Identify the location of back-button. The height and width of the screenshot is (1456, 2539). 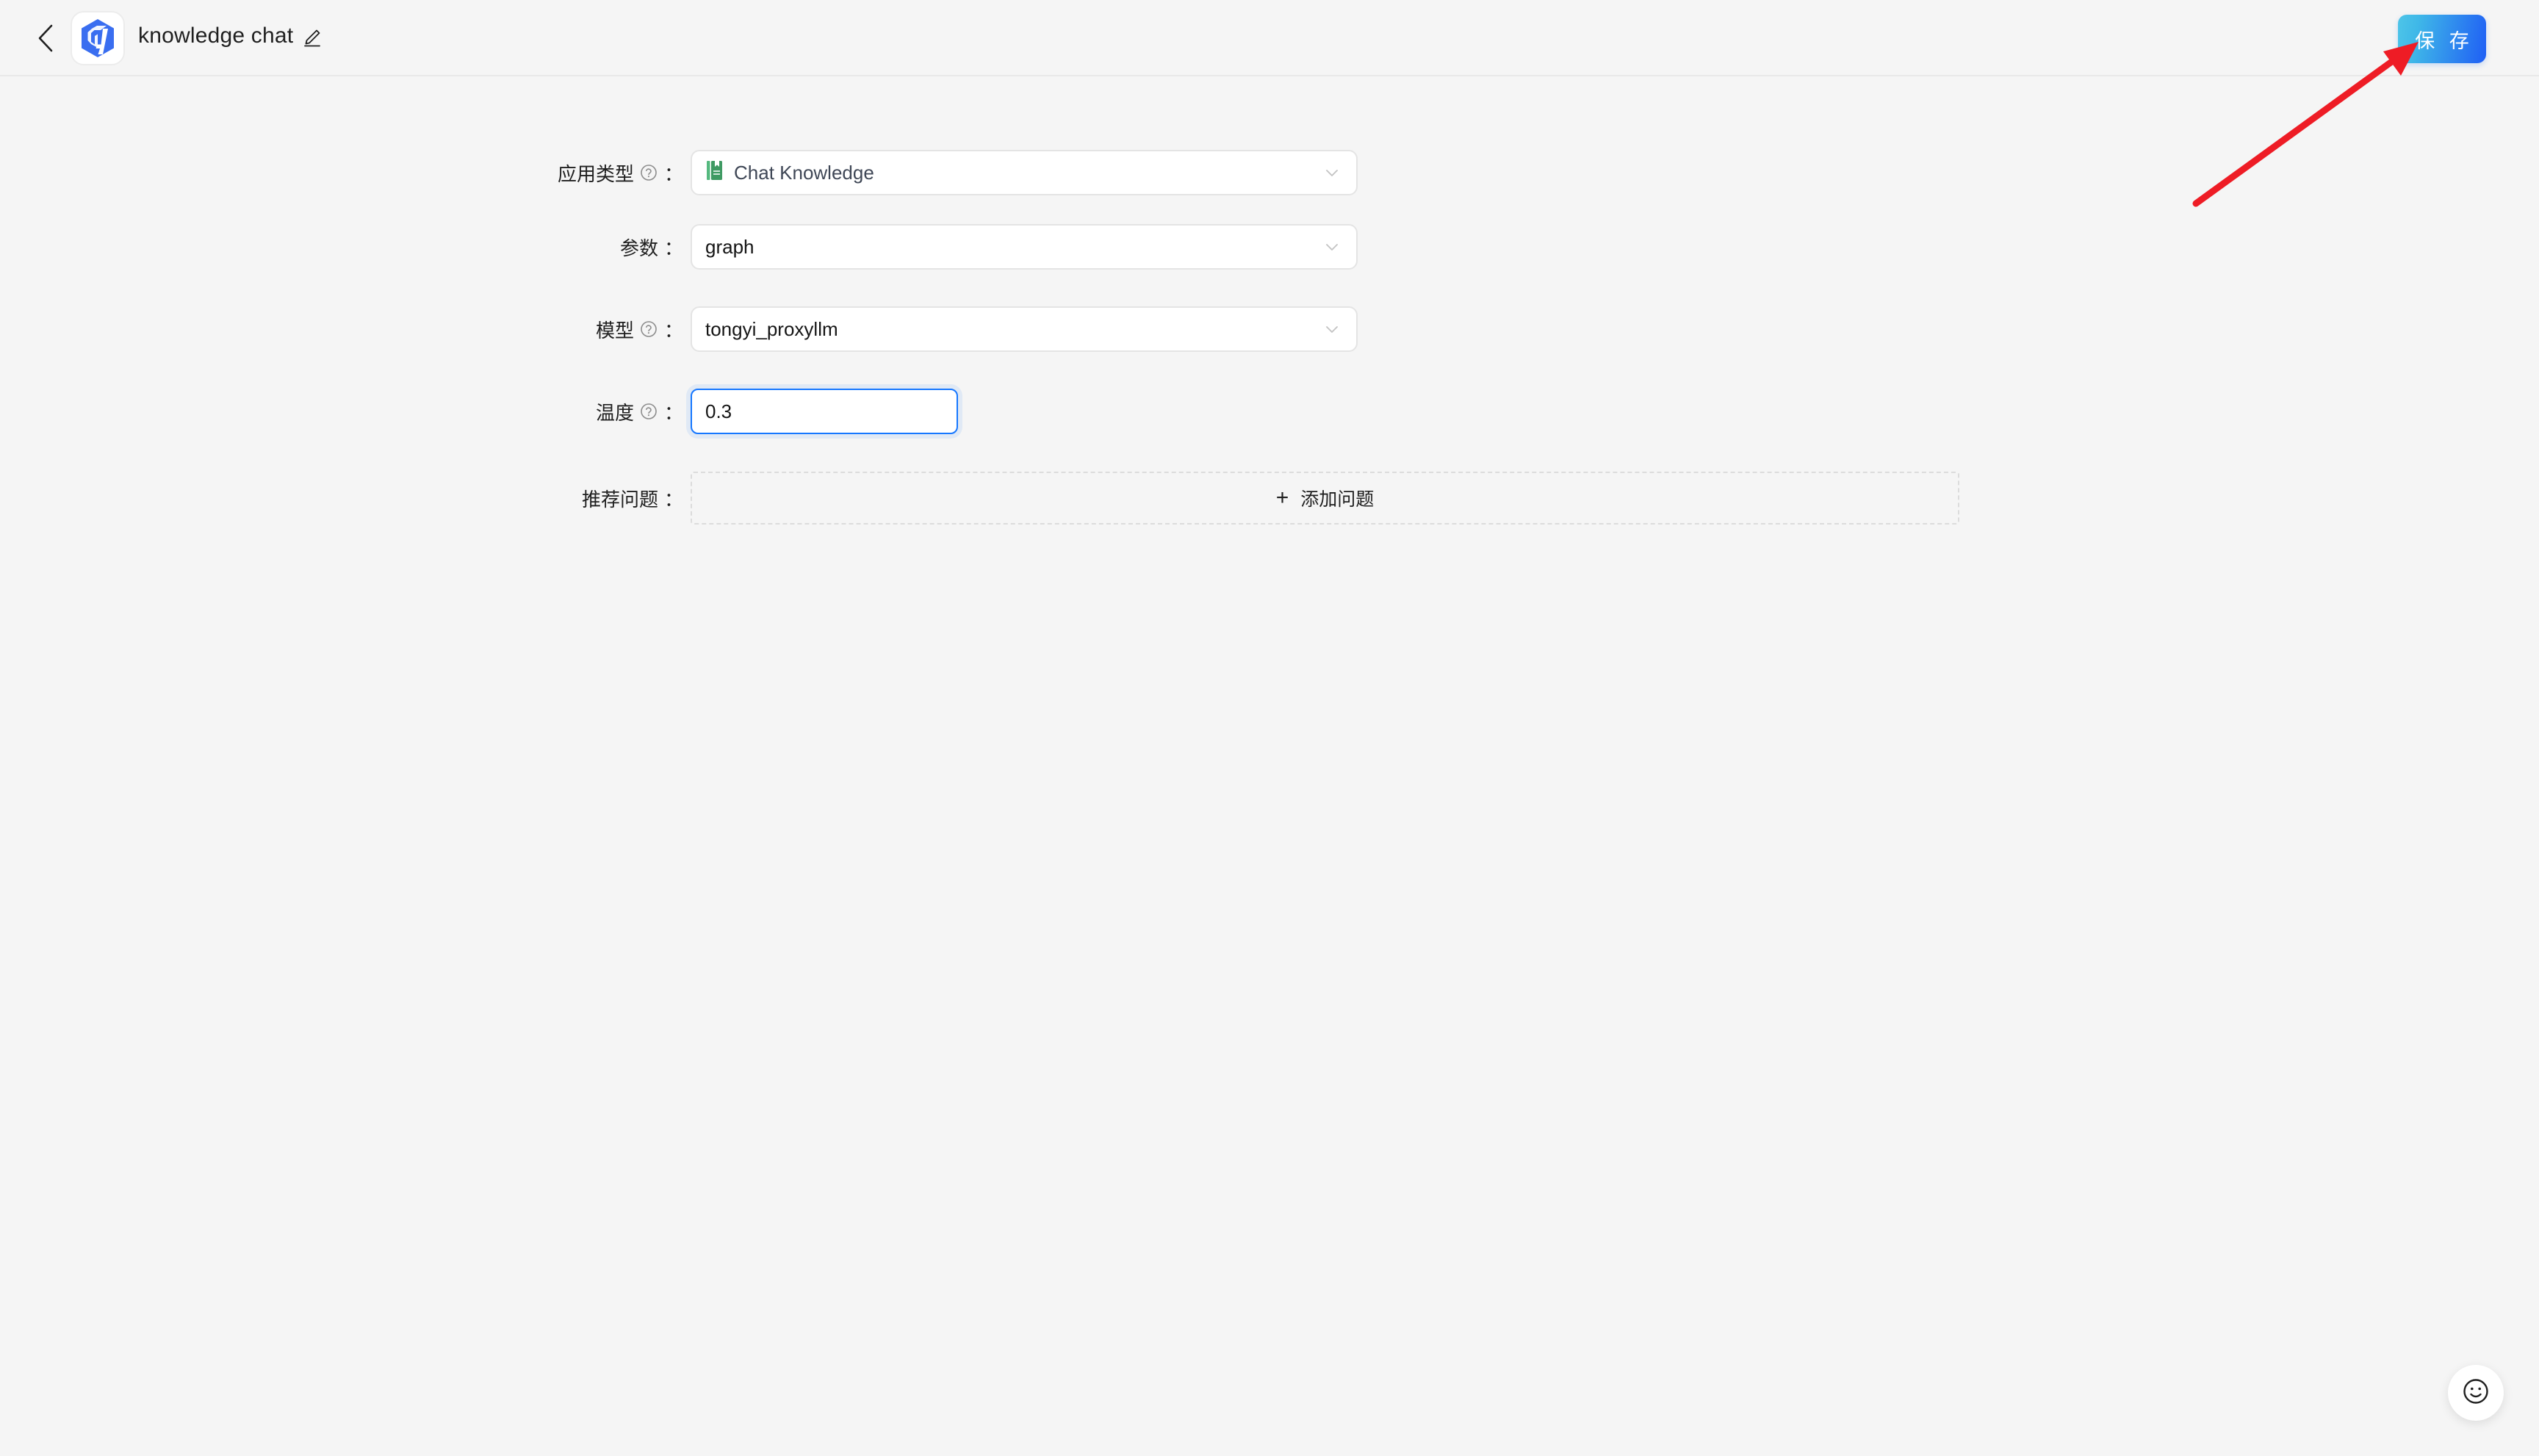
(45, 38).